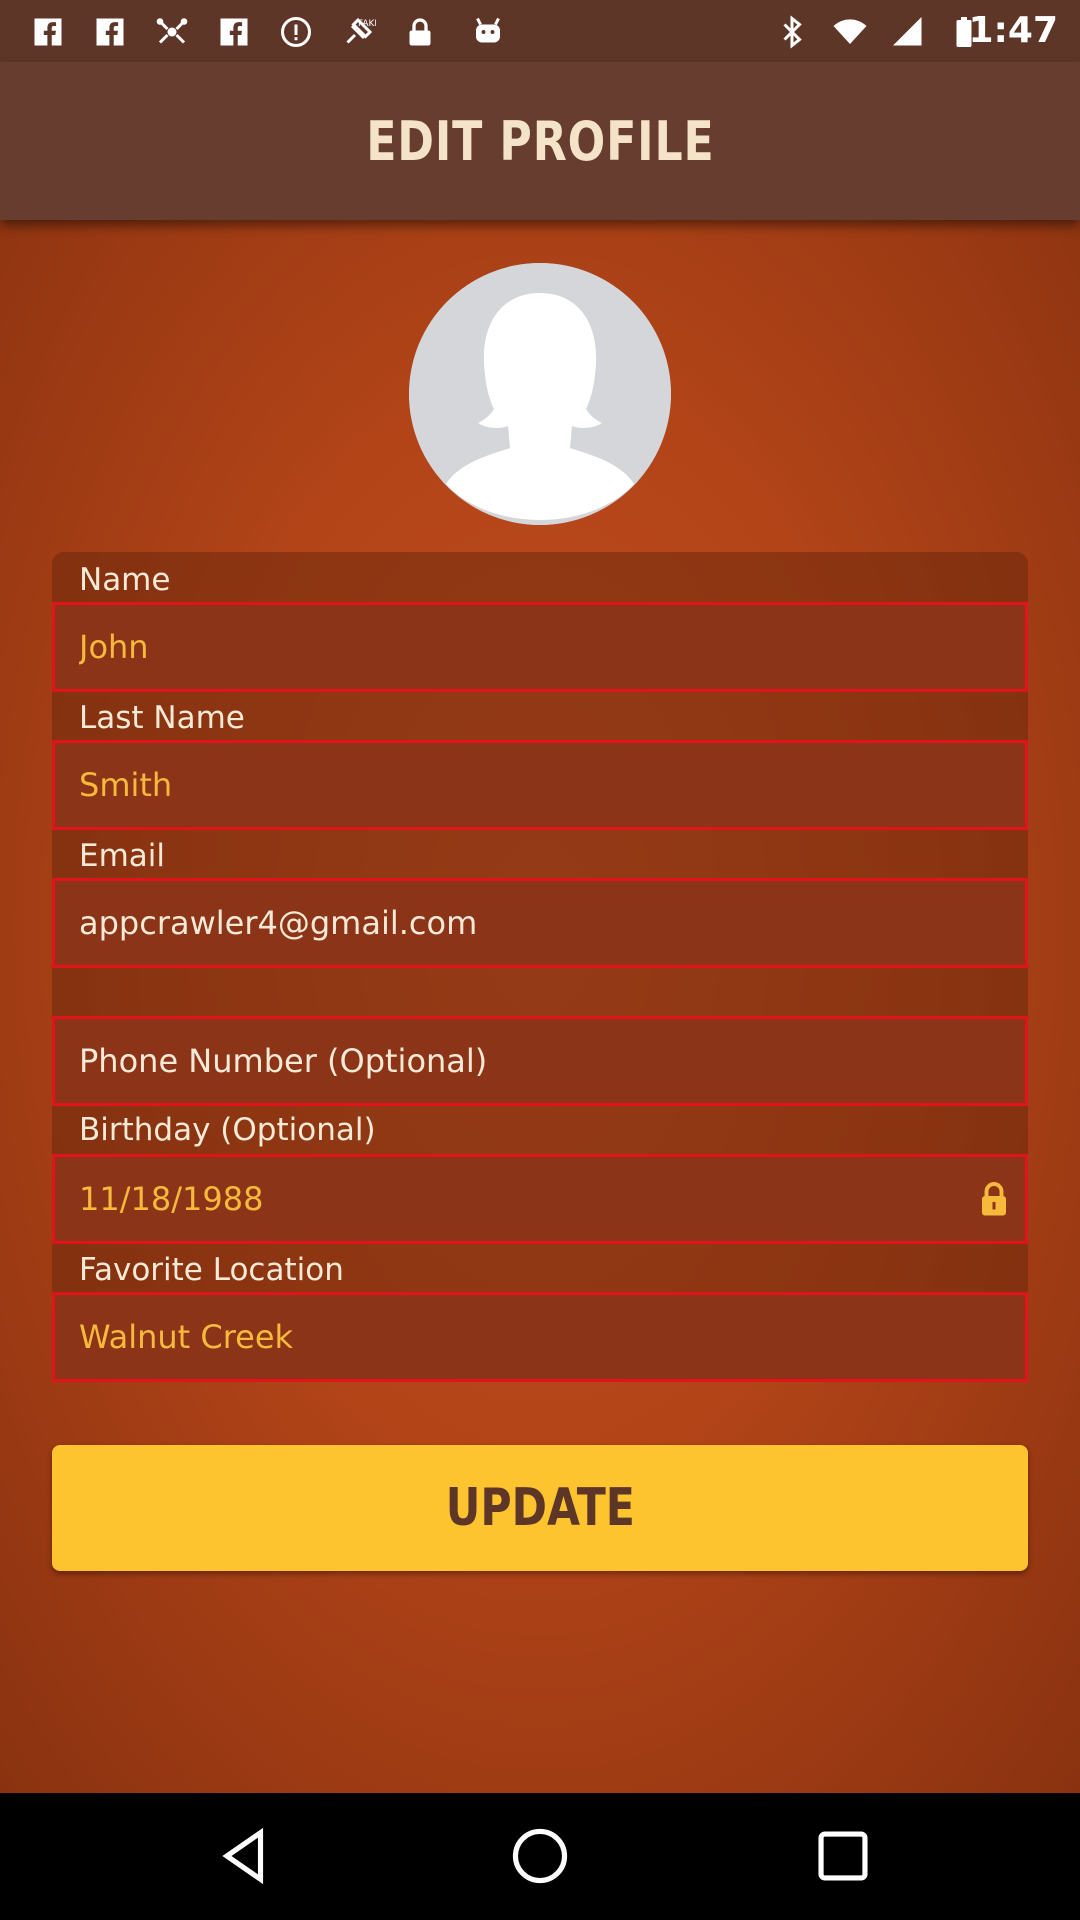  I want to click on email-field, so click(540, 923).